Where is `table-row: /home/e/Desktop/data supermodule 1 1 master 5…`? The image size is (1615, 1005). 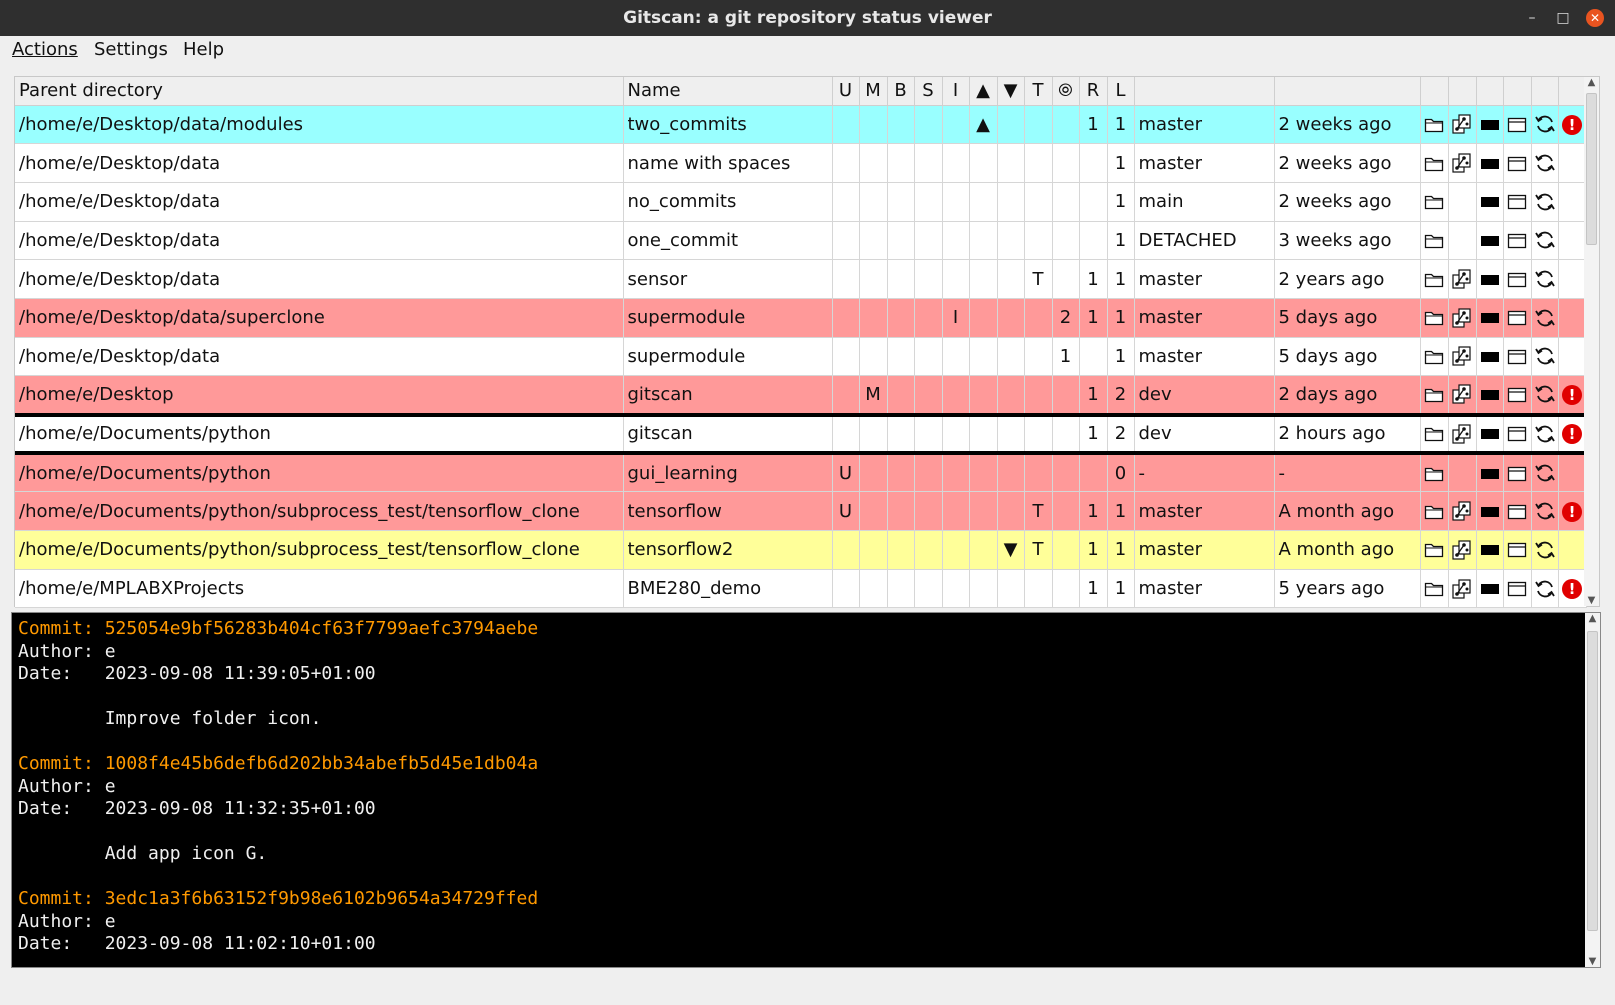 table-row: /home/e/Desktop/data supermodule 1 1 master 5… is located at coordinates (801, 357).